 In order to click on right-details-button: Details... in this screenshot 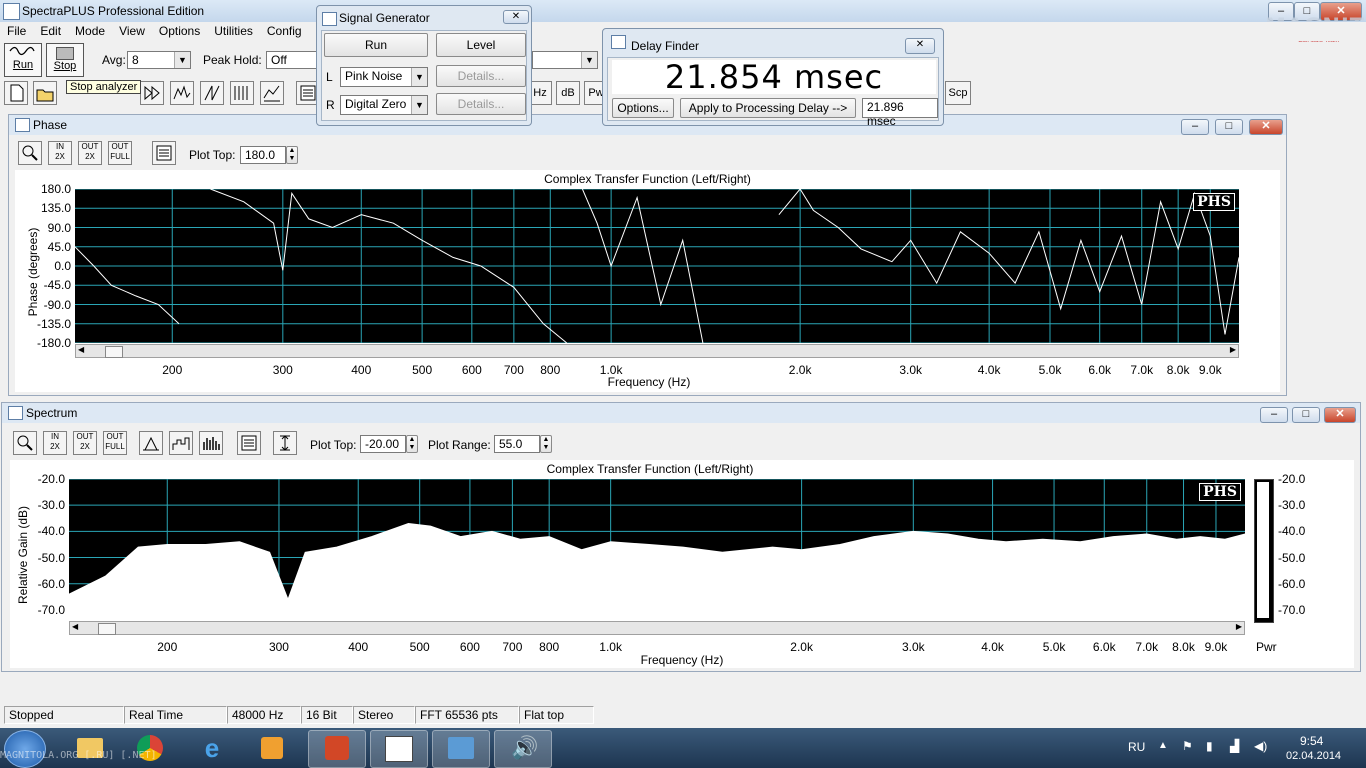, I will do `click(481, 104)`.